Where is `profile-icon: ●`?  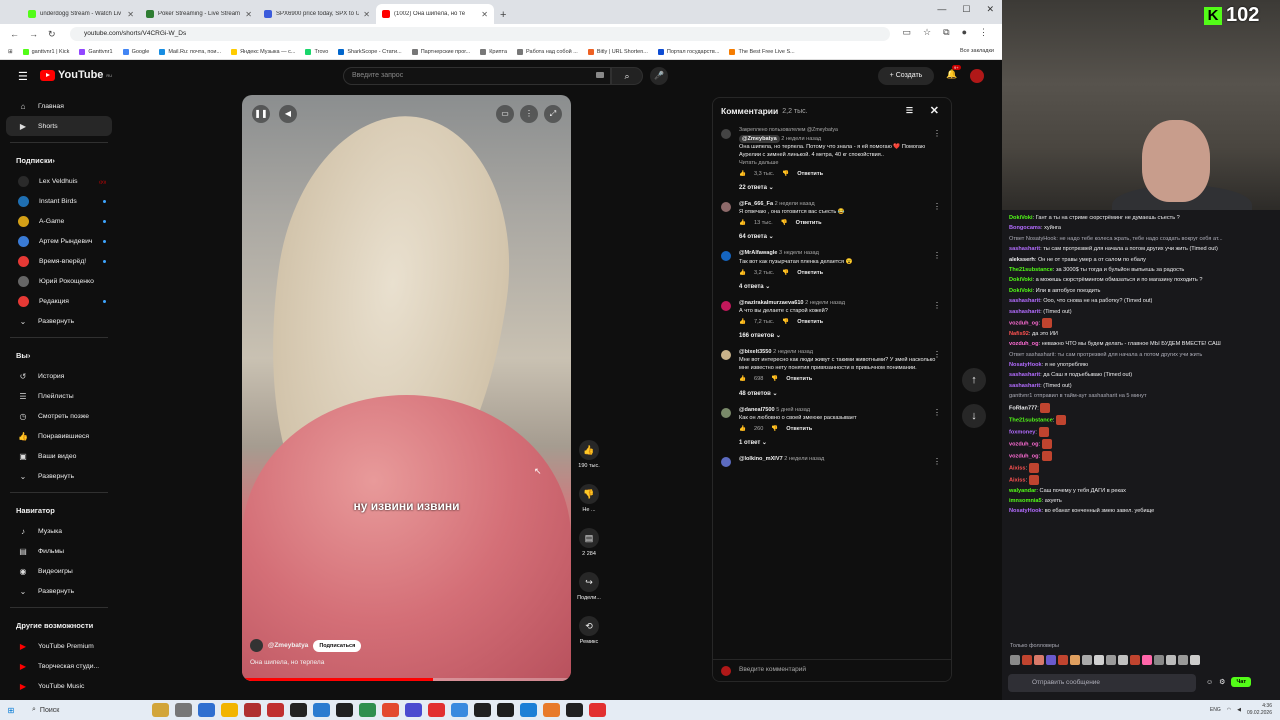 profile-icon: ● is located at coordinates (964, 32).